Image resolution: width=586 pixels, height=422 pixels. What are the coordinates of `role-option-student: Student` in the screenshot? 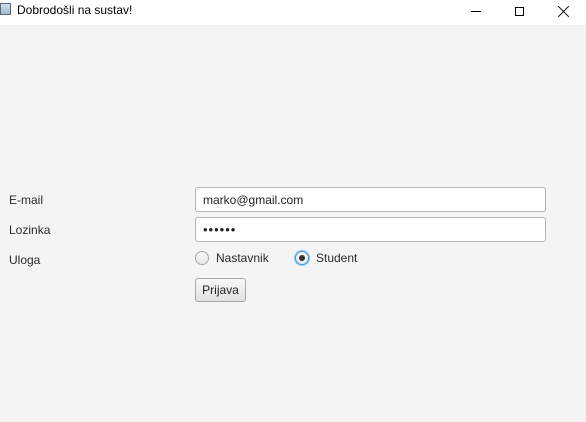 It's located at (326, 258).